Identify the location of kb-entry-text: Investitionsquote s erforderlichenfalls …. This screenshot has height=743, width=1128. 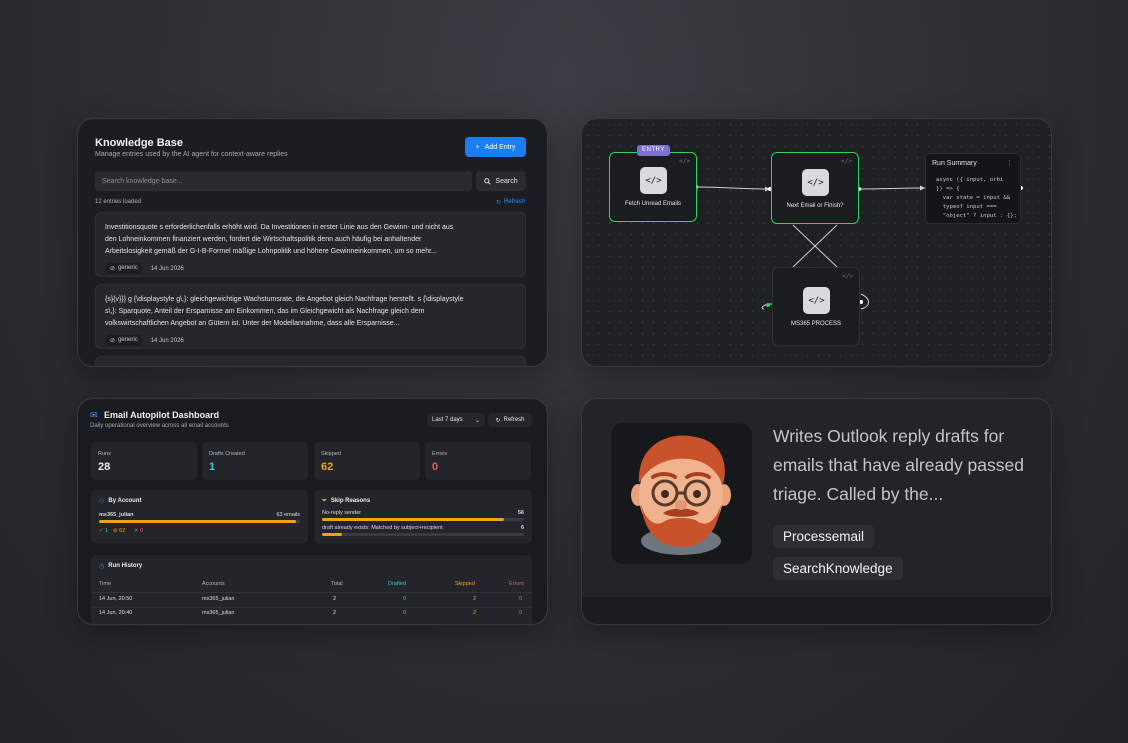
(279, 239).